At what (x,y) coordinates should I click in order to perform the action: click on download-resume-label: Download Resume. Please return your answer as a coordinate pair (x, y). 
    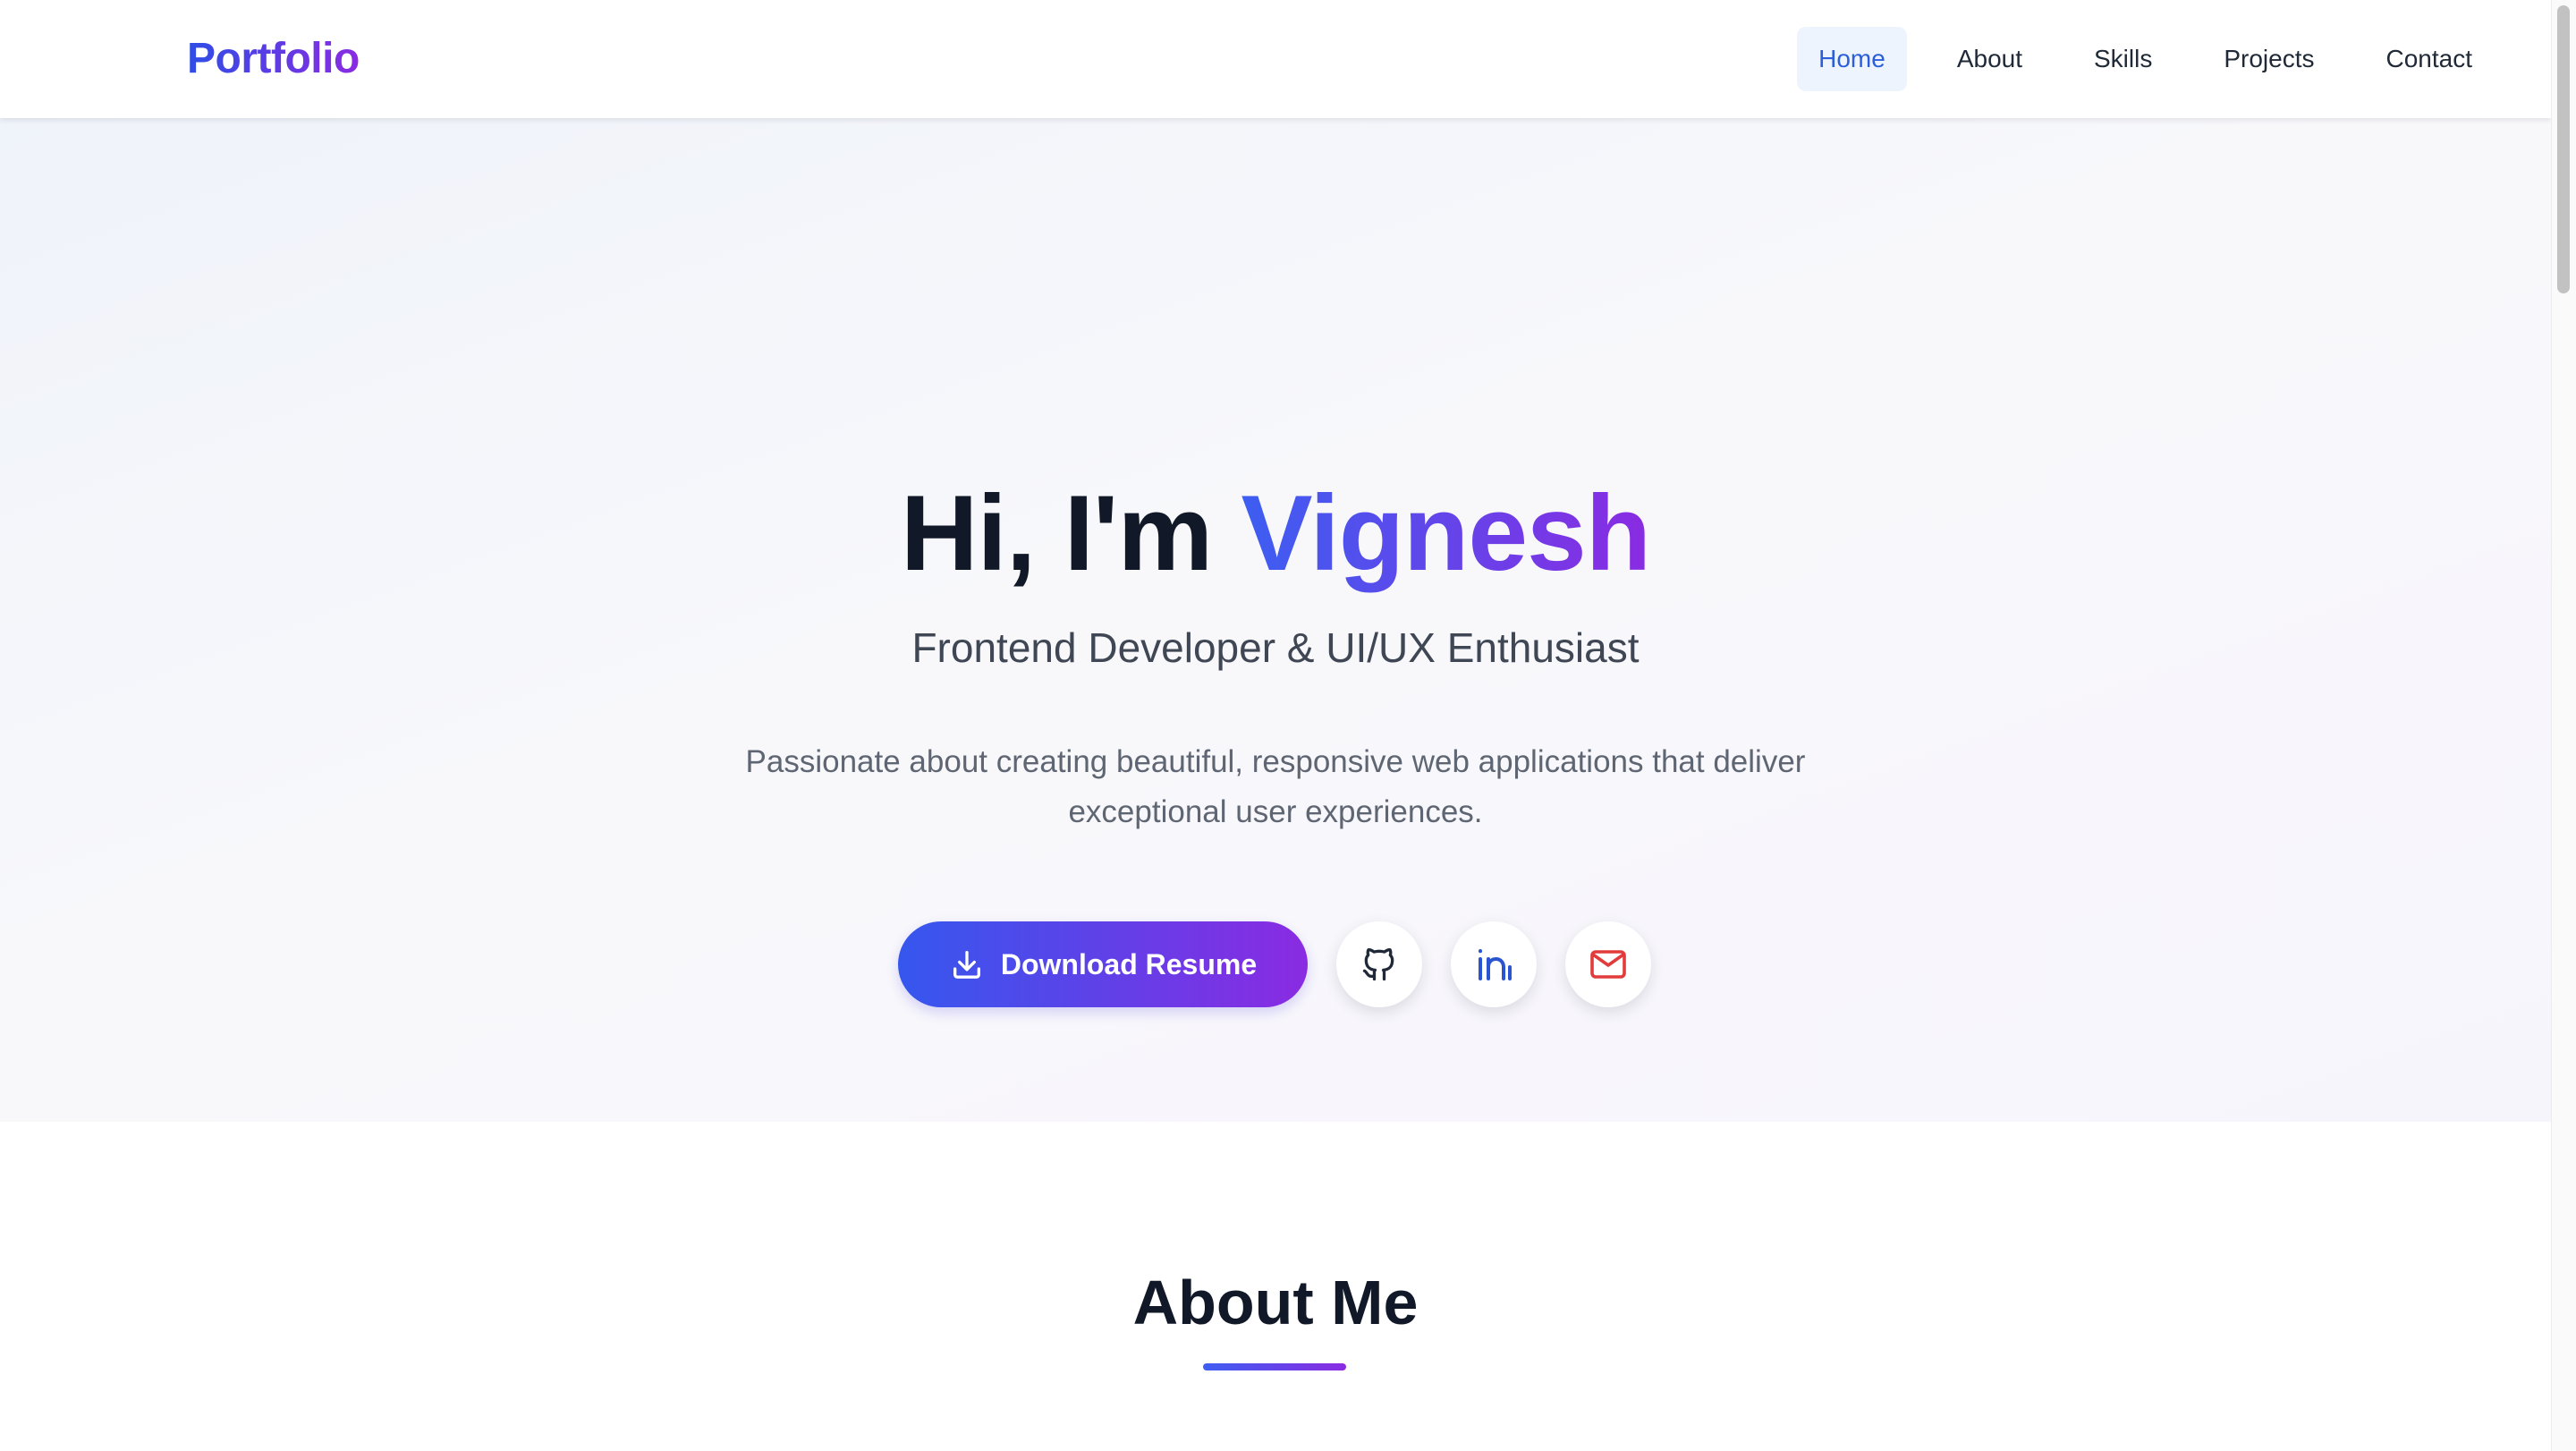
    Looking at the image, I should click on (1129, 964).